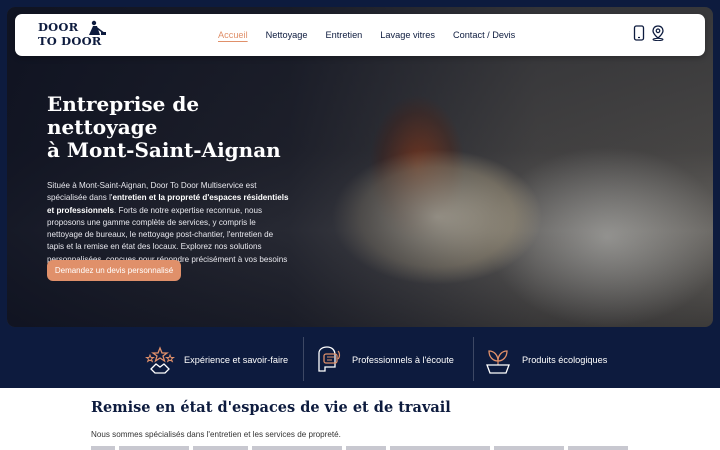  Describe the element at coordinates (565, 360) in the screenshot. I see `feature-label-eco: Produits écologiques` at that location.